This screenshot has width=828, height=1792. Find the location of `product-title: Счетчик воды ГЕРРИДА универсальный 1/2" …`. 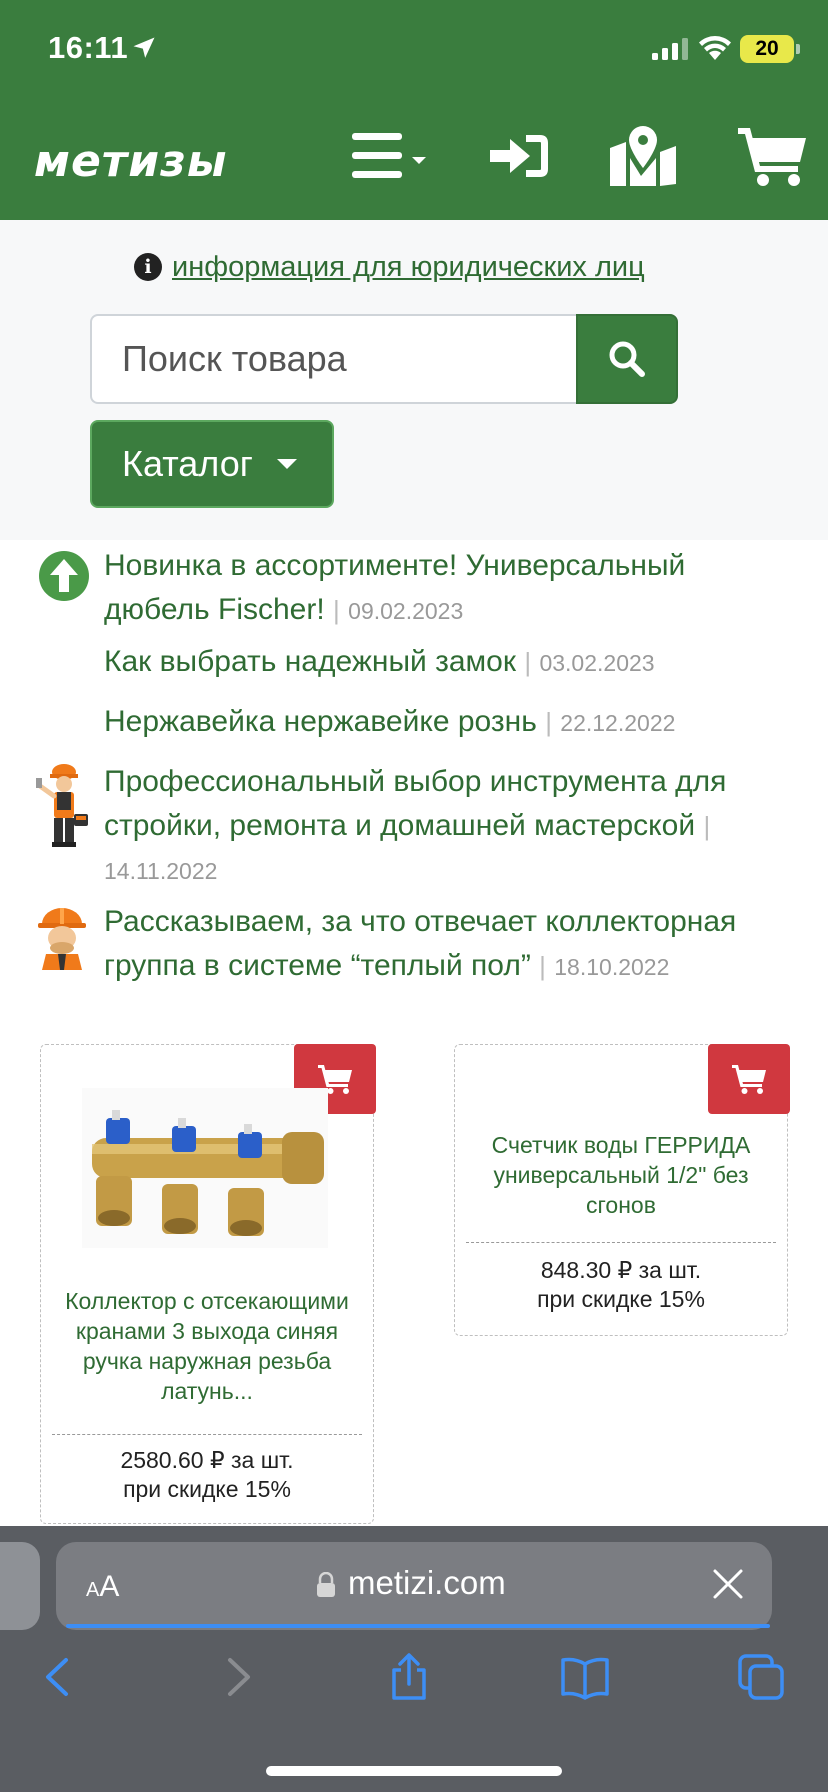

product-title: Счетчик воды ГЕРРИДА универсальный 1/2" … is located at coordinates (621, 1175).